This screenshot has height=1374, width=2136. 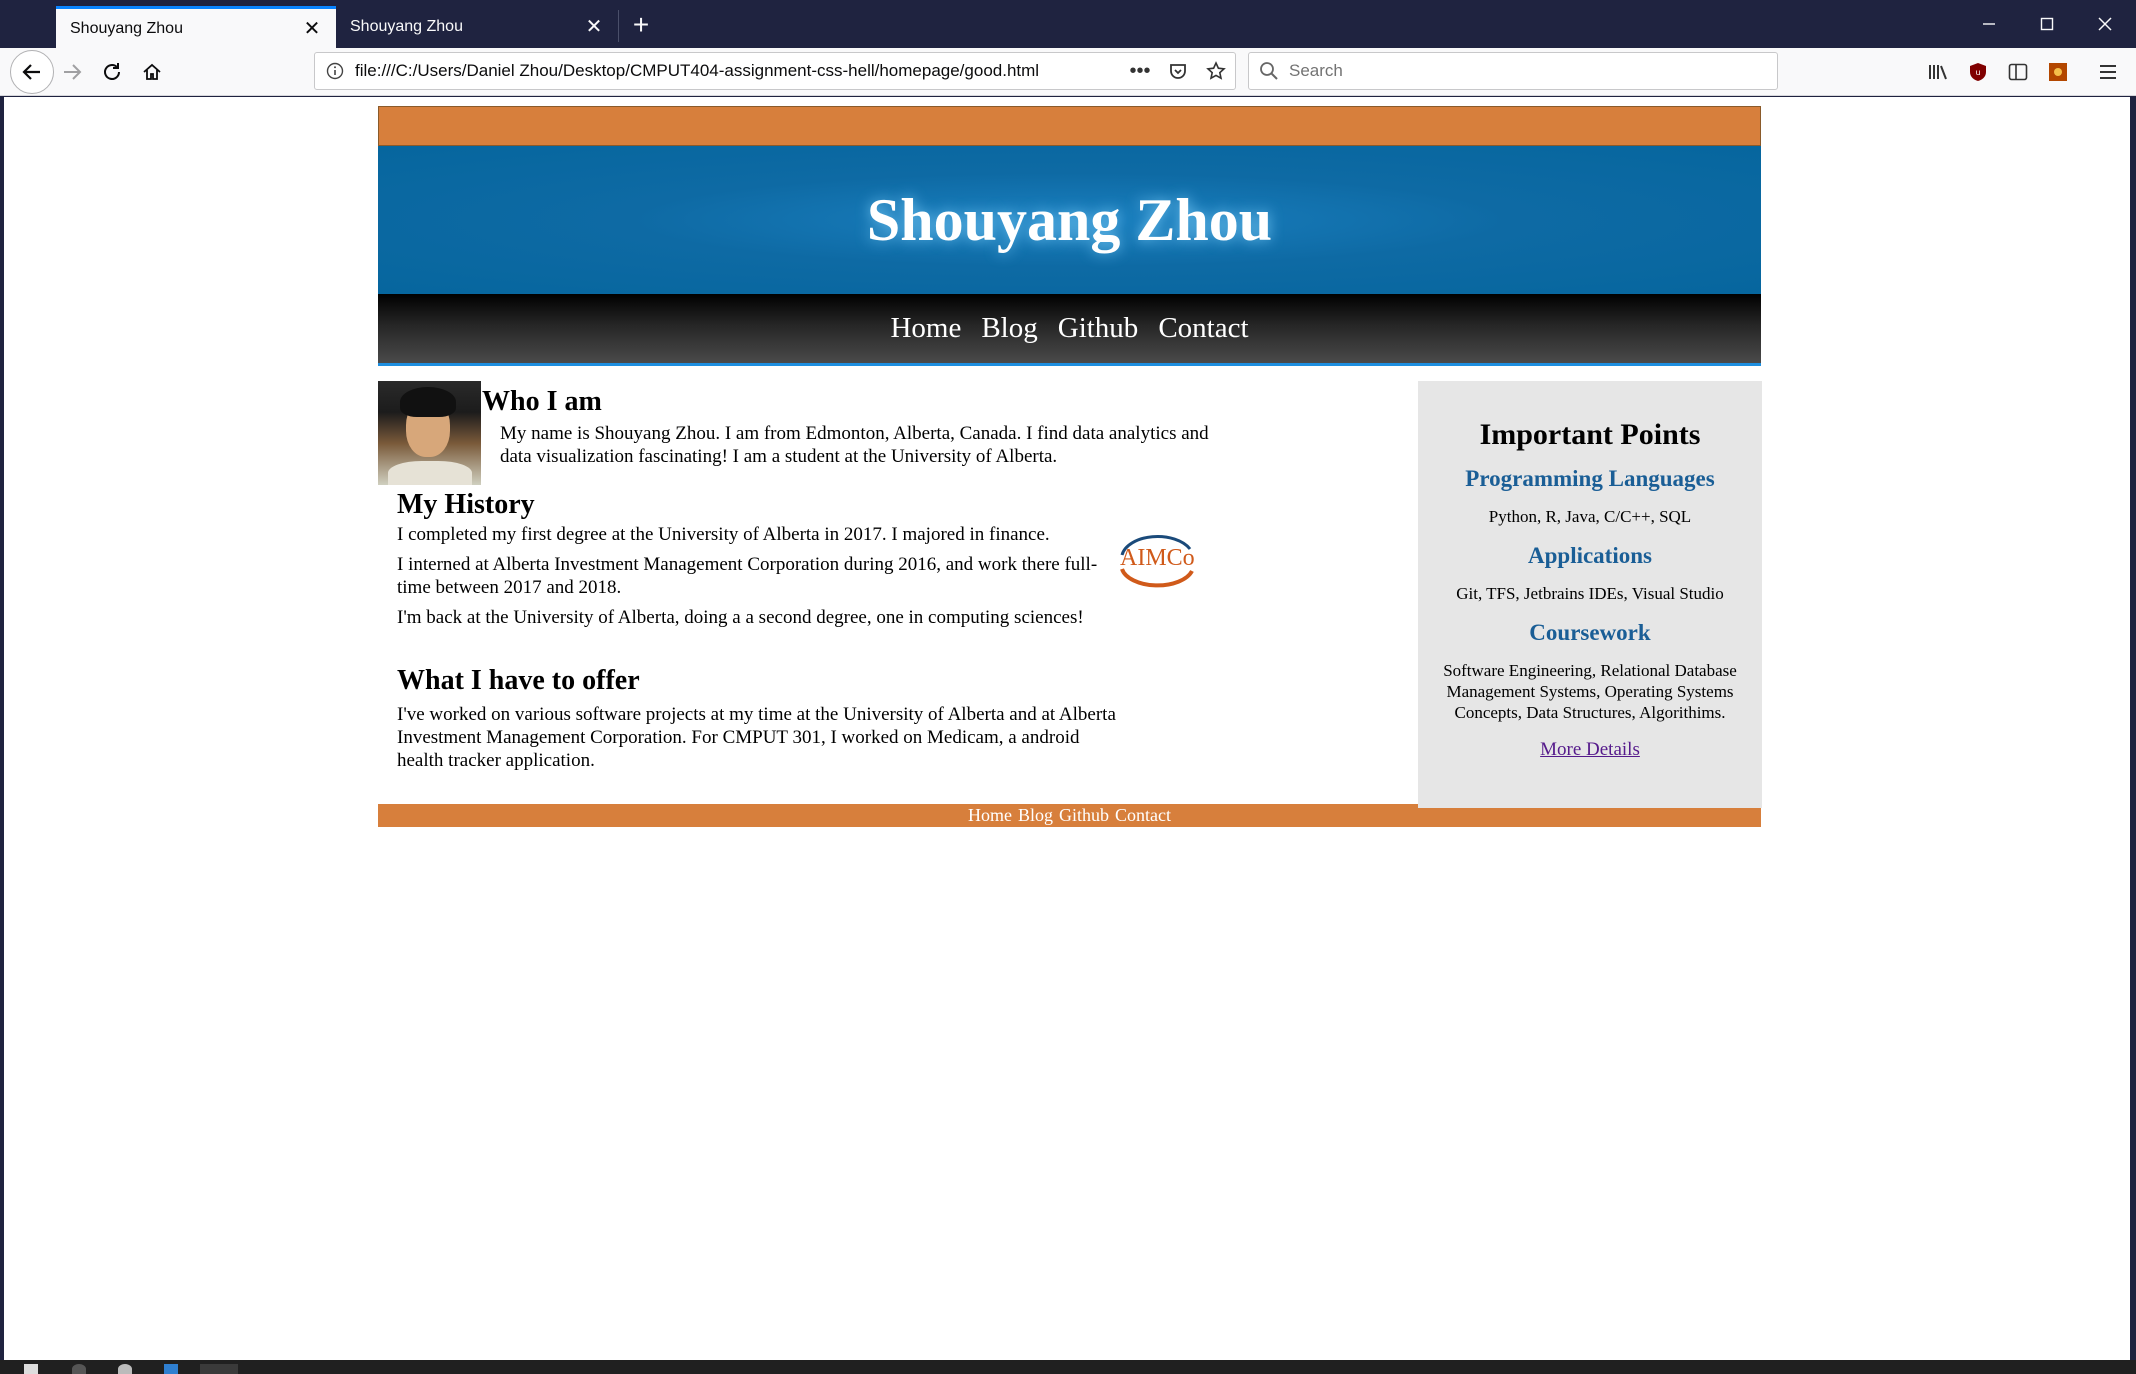 I want to click on sidebar-section-title: Applications, so click(x=1590, y=555).